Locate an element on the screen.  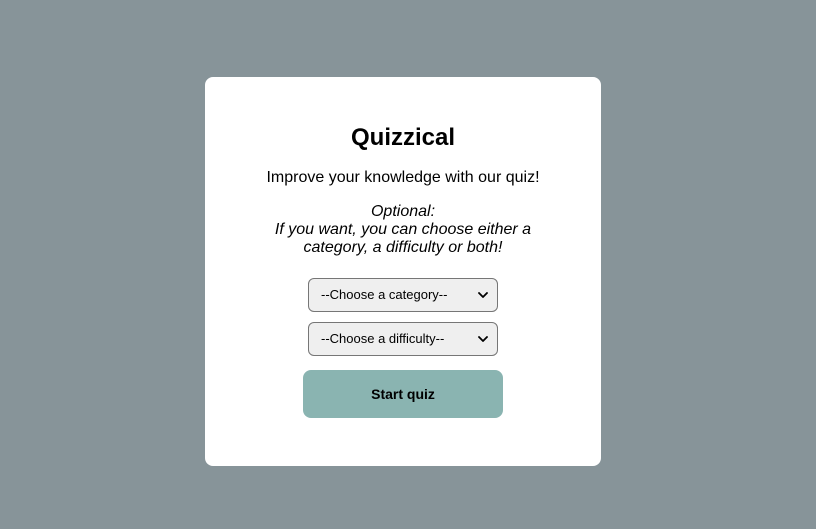
start-quiz-button: Start quiz is located at coordinates (403, 394).